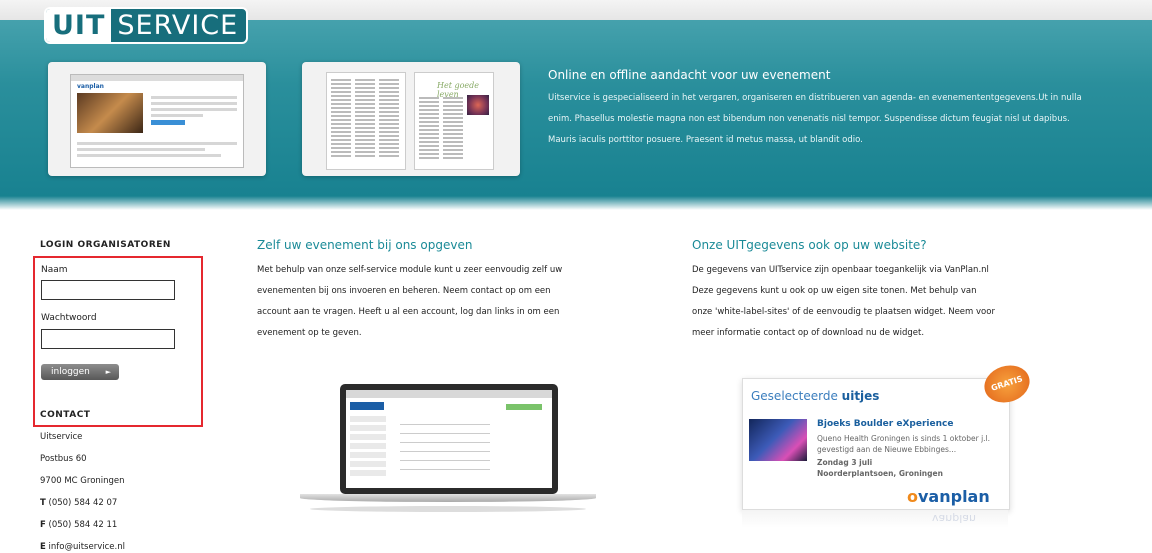  Describe the element at coordinates (69, 318) in the screenshot. I see `password-label: Wachtwoord` at that location.